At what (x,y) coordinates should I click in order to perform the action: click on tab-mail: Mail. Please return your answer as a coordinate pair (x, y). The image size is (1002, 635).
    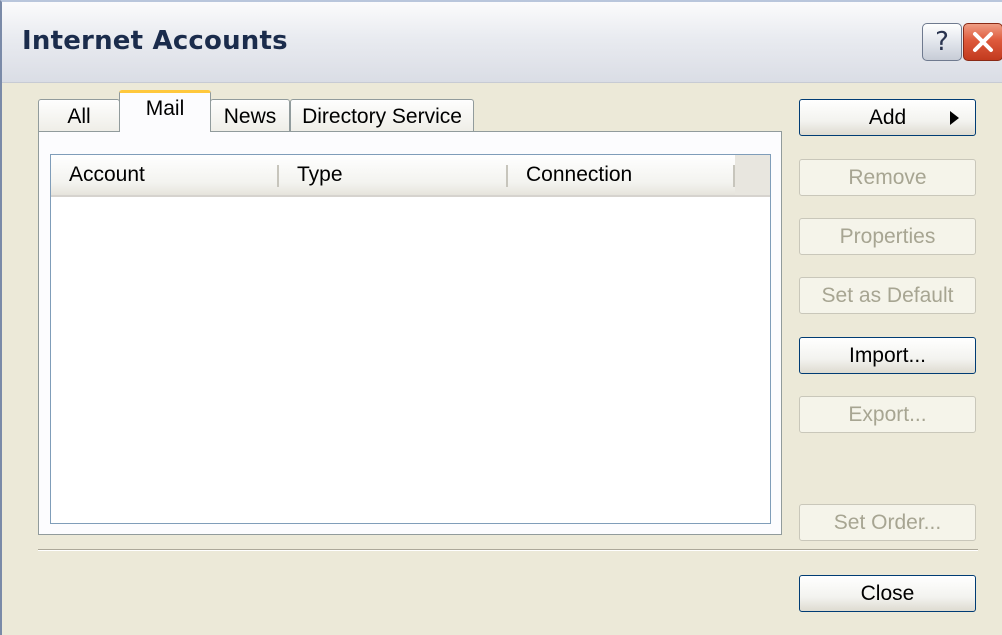
    Looking at the image, I should click on (165, 111).